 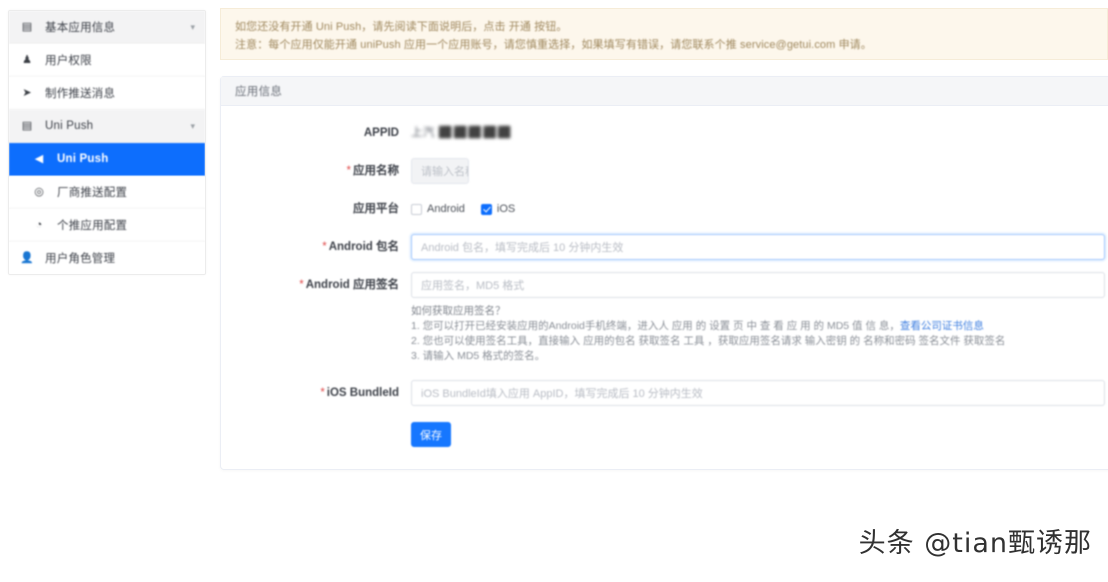 What do you see at coordinates (259, 92) in the screenshot?
I see `page-title: 应用信息` at bounding box center [259, 92].